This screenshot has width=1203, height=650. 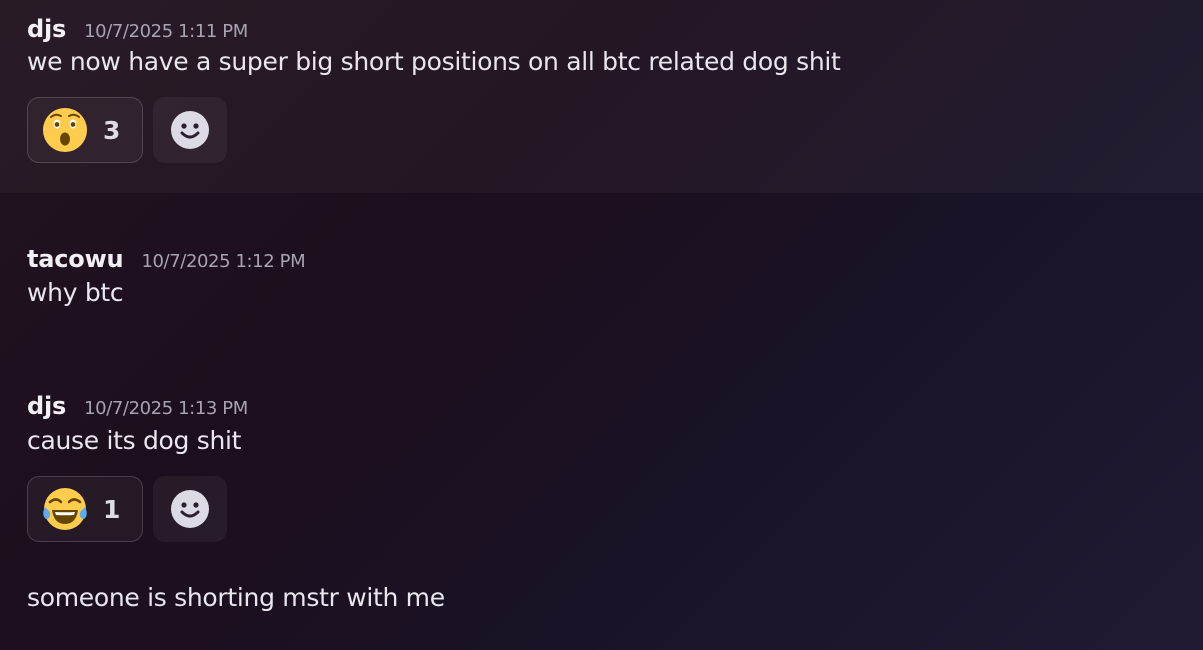 What do you see at coordinates (134, 440) in the screenshot?
I see `message-text: cause its dog shit` at bounding box center [134, 440].